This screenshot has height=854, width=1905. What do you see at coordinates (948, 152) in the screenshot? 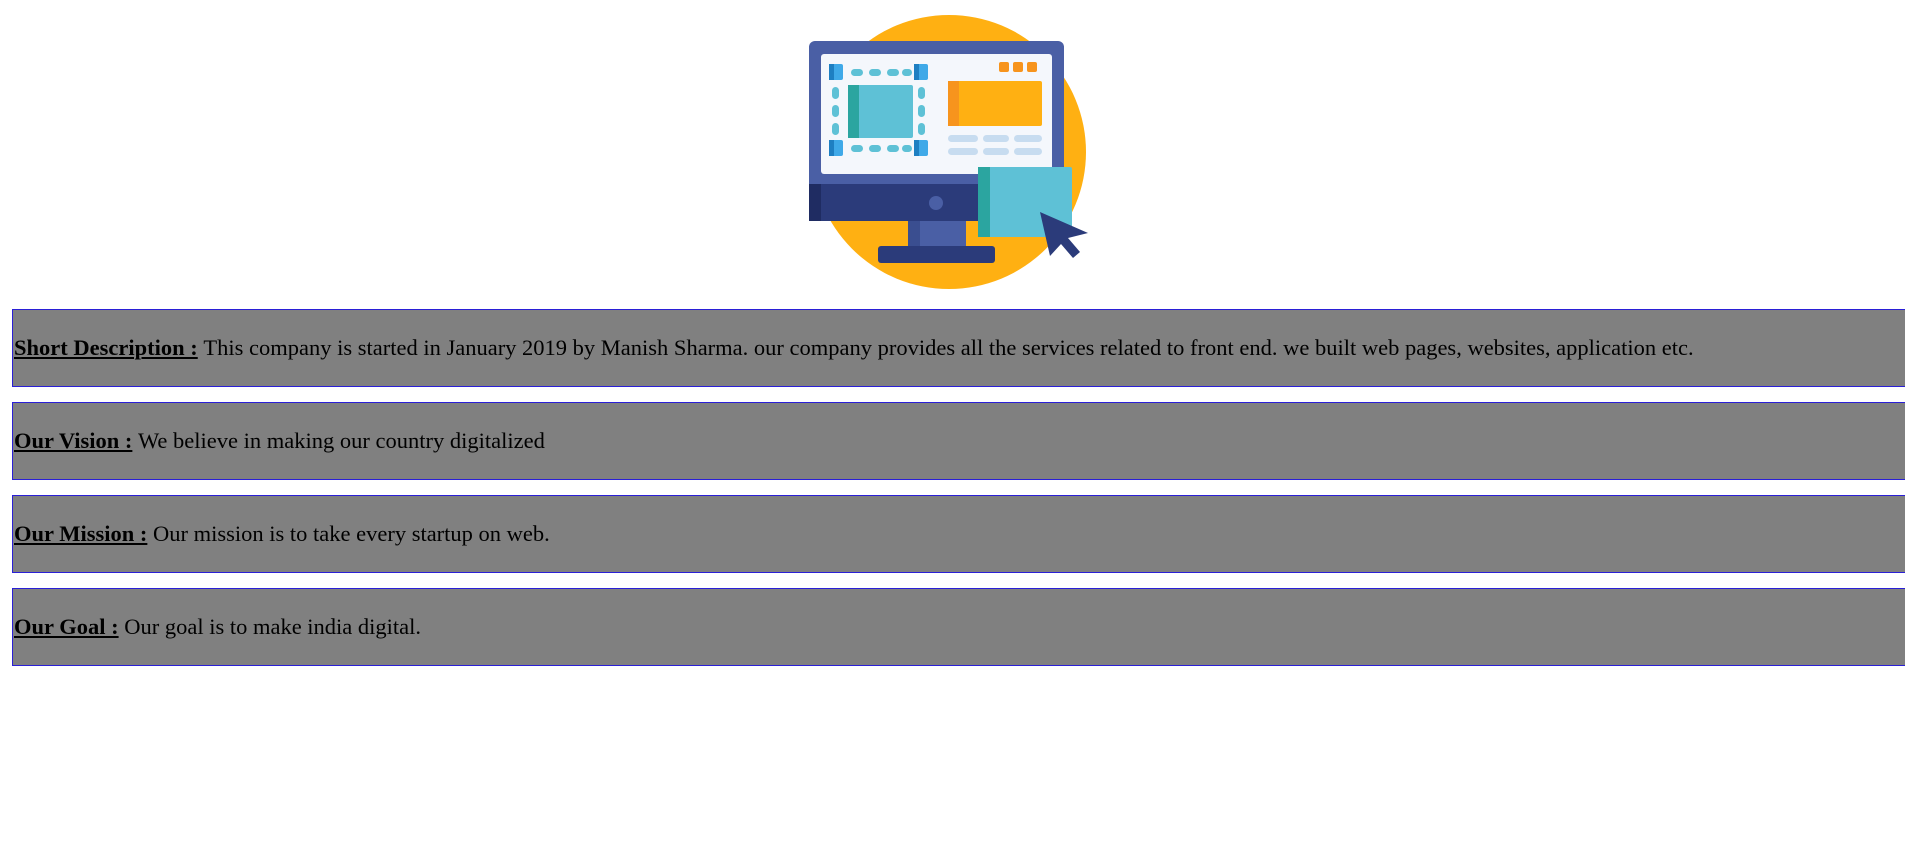
I see `computer-monitor-web-design-icon` at bounding box center [948, 152].